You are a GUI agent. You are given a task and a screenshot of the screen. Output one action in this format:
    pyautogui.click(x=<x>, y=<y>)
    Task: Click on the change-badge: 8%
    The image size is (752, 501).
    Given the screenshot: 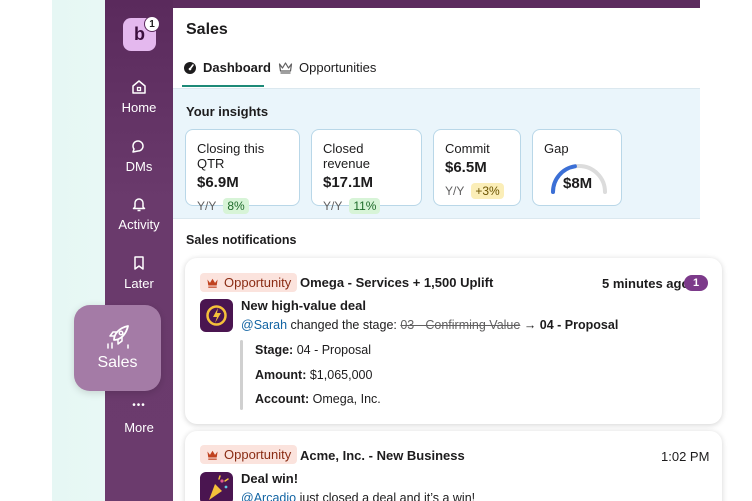 What is the action you would take?
    pyautogui.click(x=236, y=206)
    